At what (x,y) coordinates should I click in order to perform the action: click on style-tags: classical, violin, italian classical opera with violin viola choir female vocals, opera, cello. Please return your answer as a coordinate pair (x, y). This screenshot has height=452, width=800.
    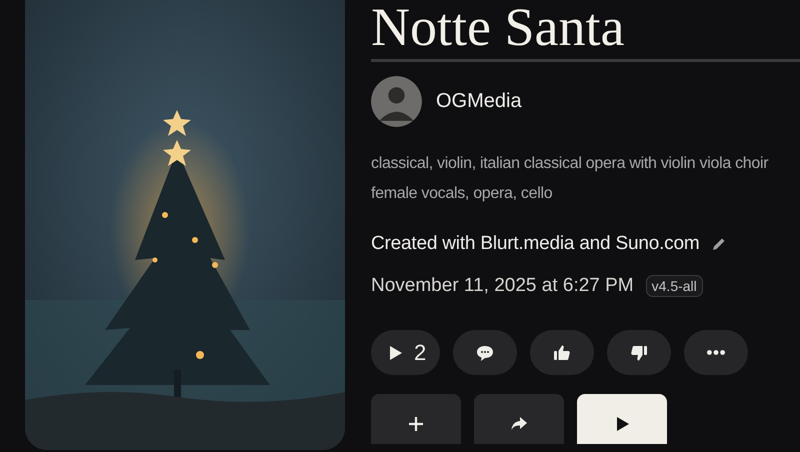
    Looking at the image, I should click on (583, 179).